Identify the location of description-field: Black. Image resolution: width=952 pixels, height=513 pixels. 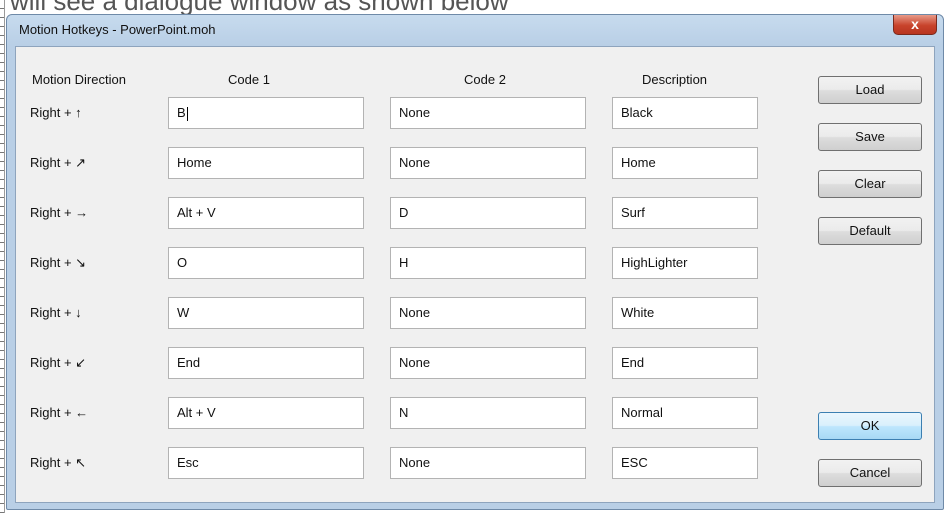
(685, 113).